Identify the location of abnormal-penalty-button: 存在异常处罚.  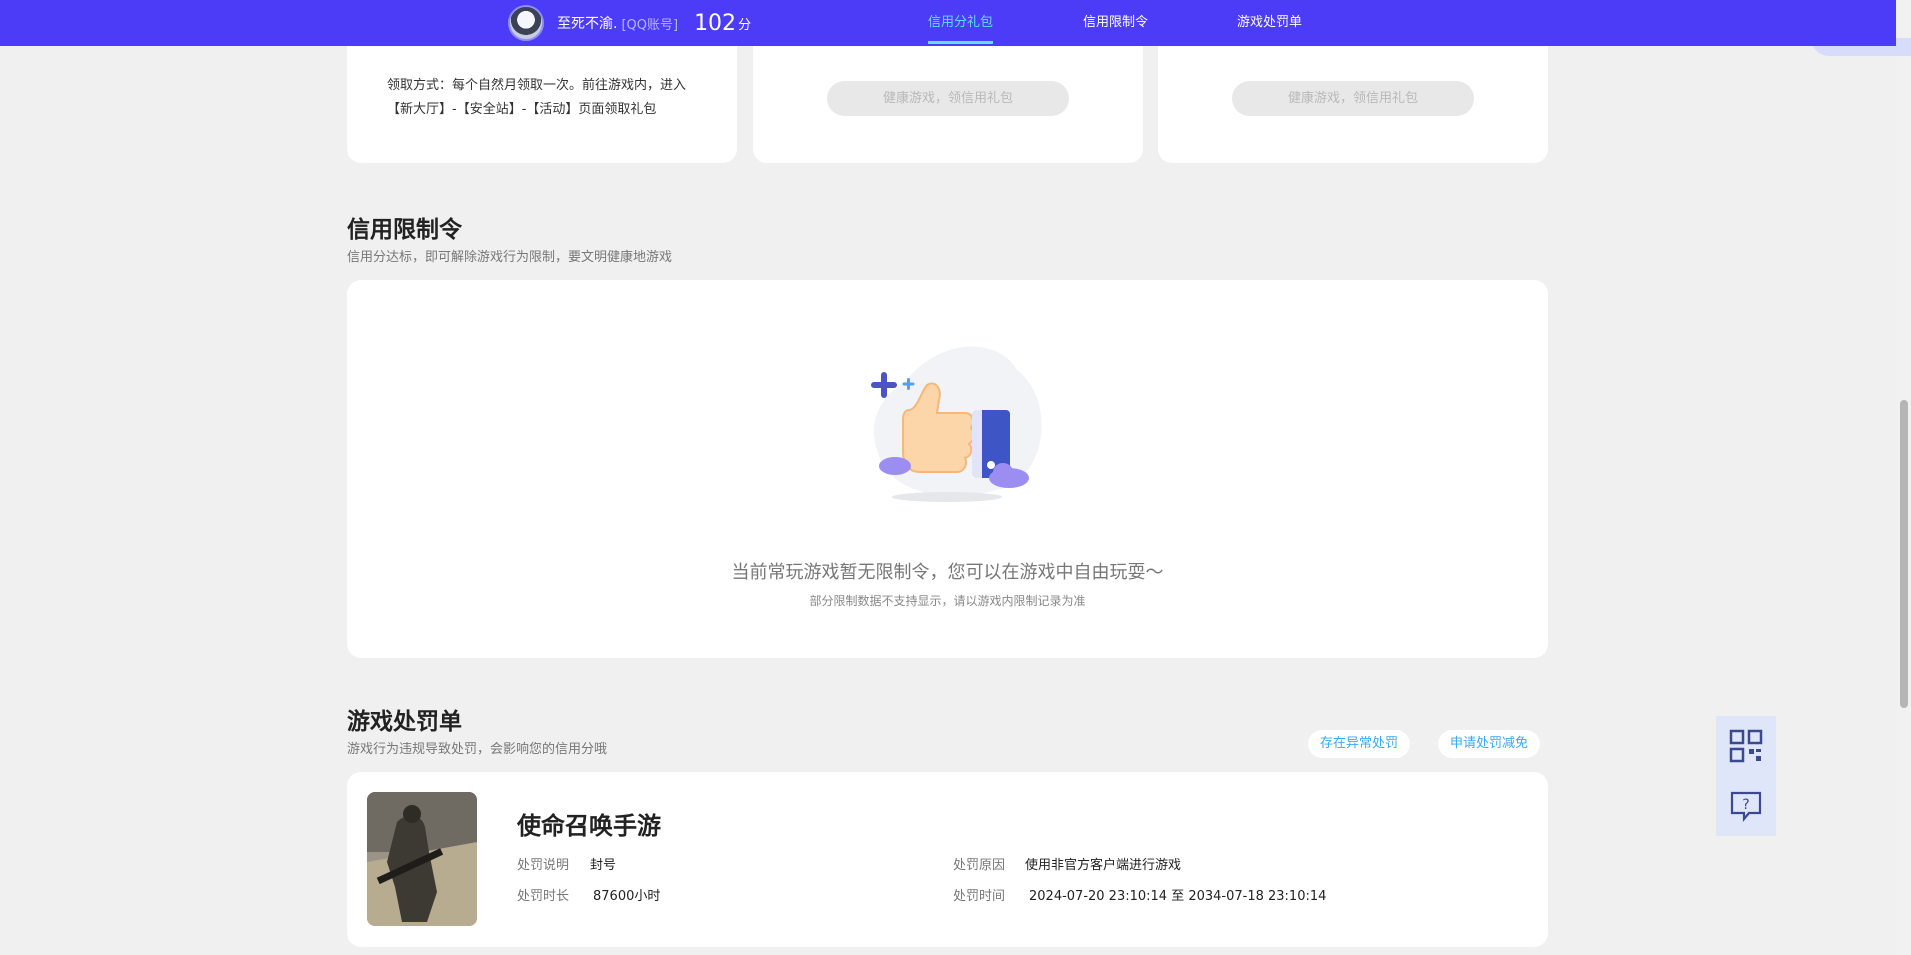
(1359, 744).